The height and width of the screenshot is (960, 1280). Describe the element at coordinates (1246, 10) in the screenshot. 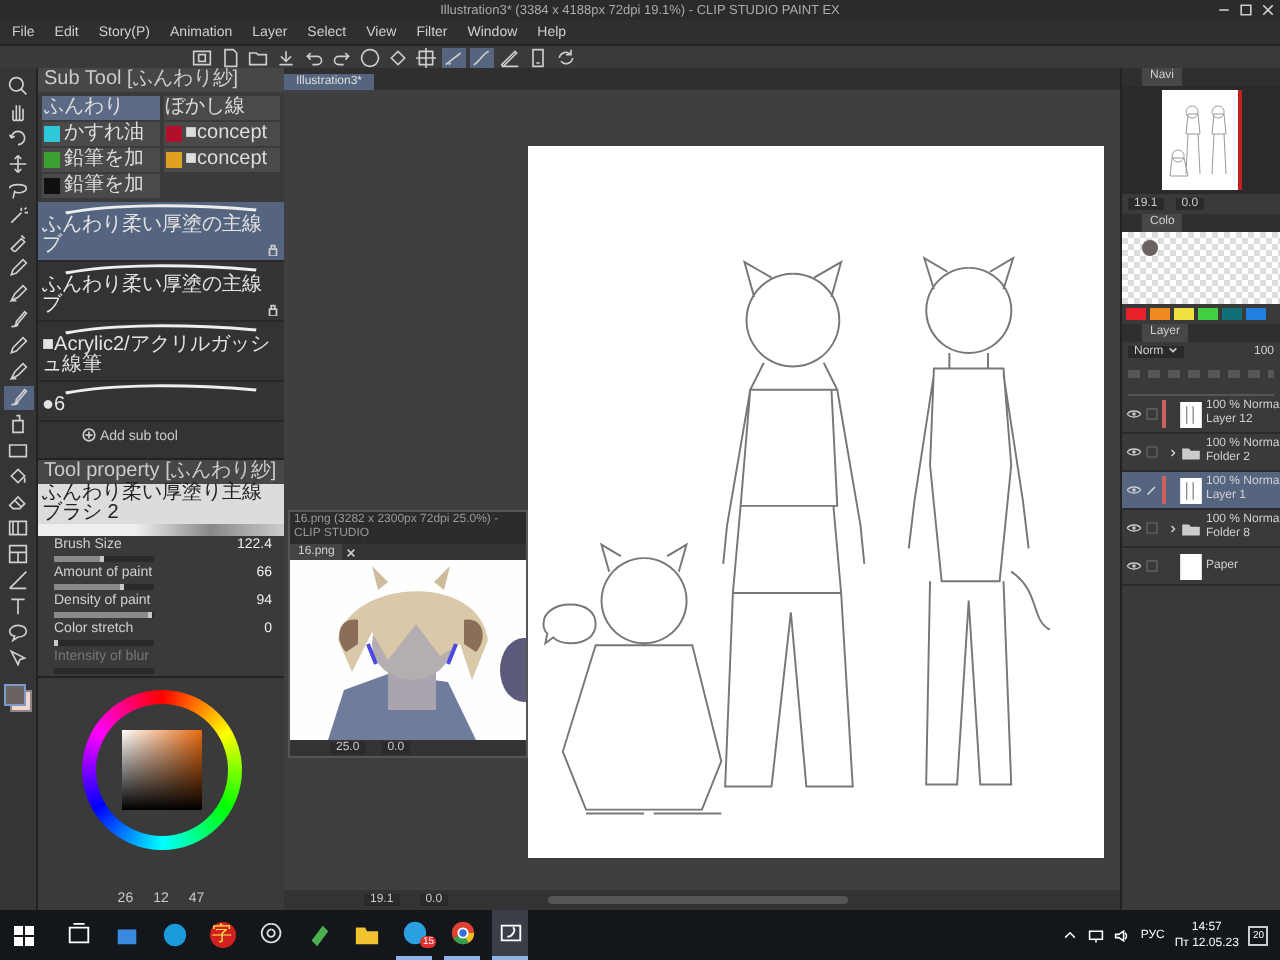

I see `maximize-icon` at that location.